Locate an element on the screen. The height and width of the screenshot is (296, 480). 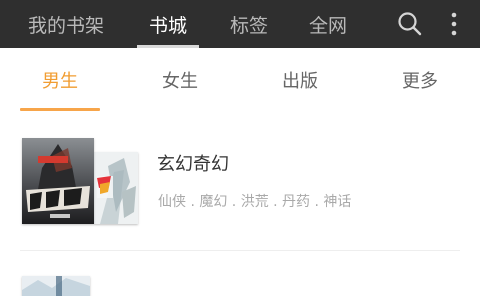
tab-female: 女生 is located at coordinates (180, 80).